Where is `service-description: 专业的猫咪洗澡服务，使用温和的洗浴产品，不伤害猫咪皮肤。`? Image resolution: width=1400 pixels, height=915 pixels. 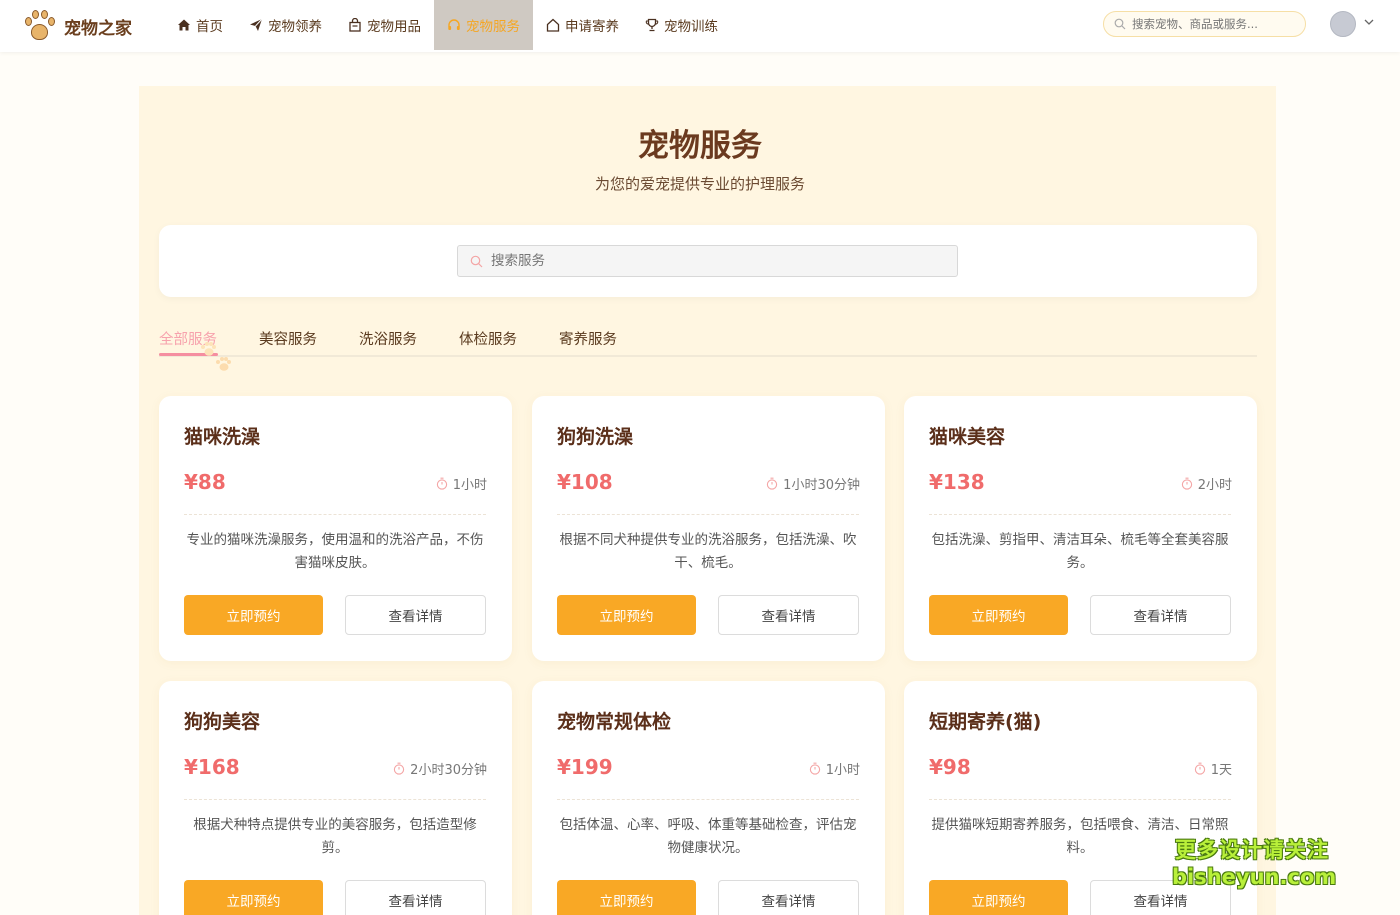
service-description: 专业的猫咪洗澡服务，使用温和的洗浴产品，不伤害猫咪皮肤。 is located at coordinates (335, 551).